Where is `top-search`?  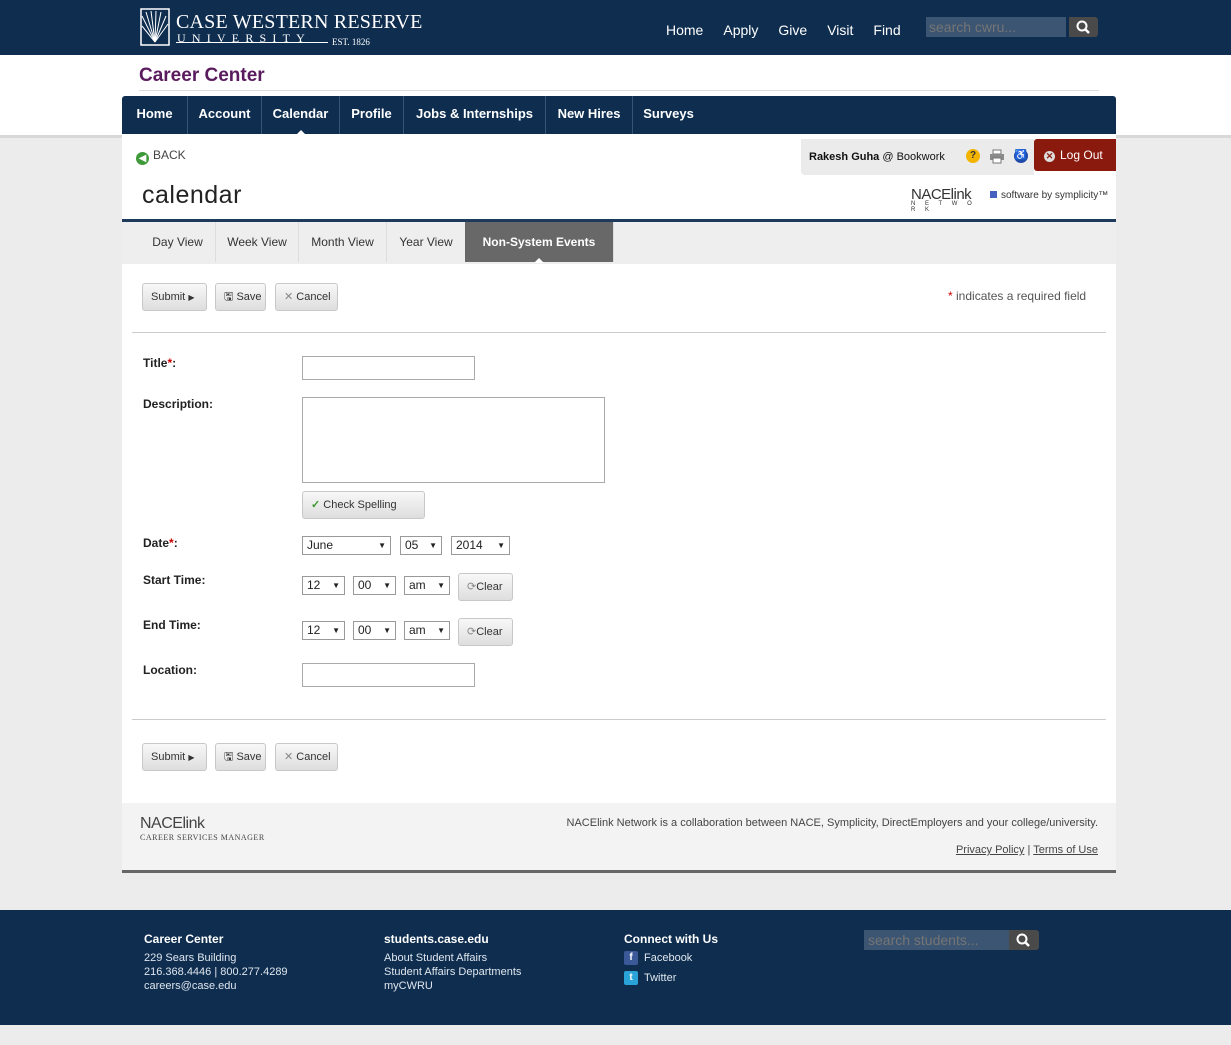 top-search is located at coordinates (1012, 27).